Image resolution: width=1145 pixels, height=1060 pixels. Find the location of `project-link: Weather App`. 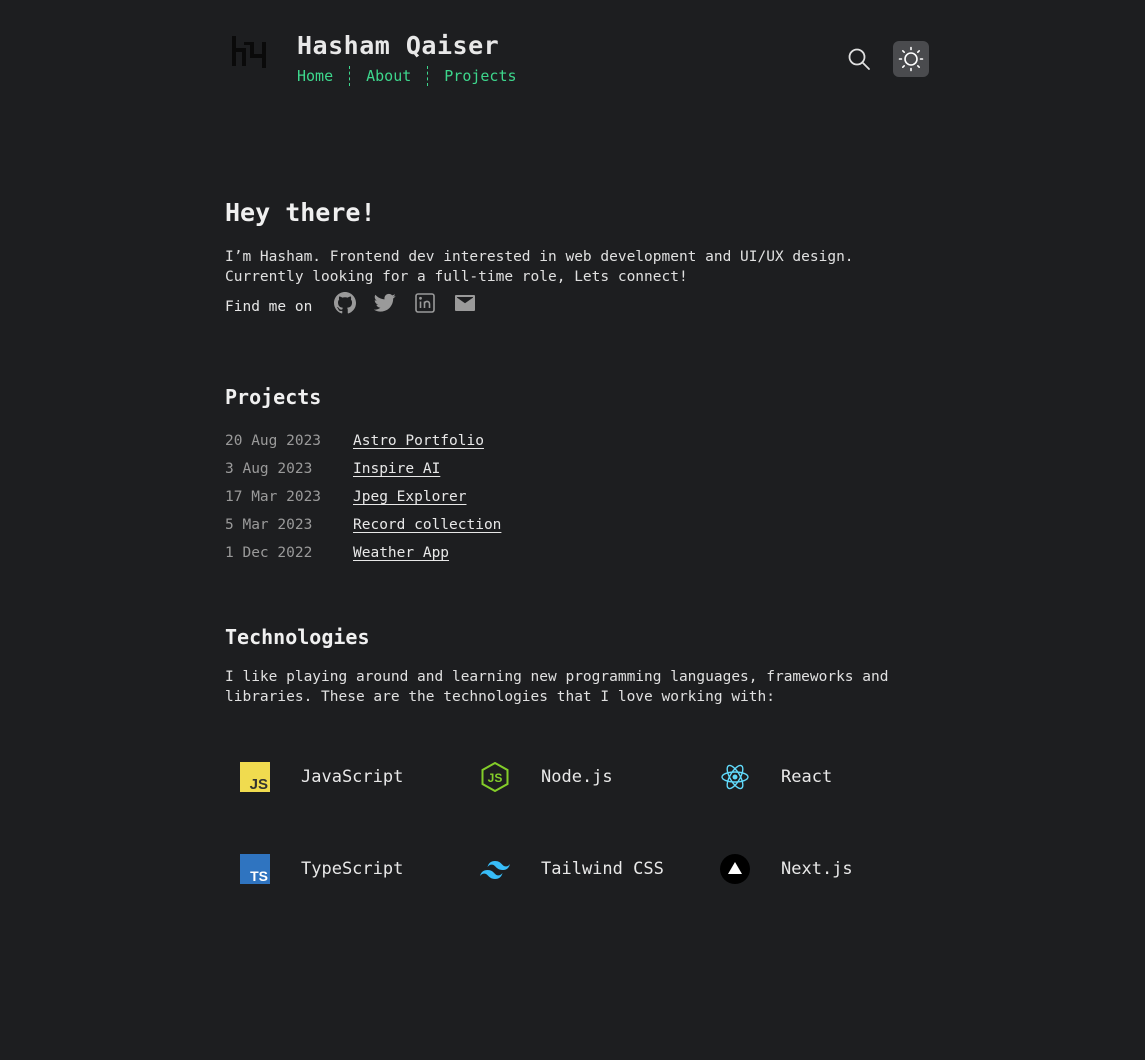

project-link: Weather App is located at coordinates (401, 553).